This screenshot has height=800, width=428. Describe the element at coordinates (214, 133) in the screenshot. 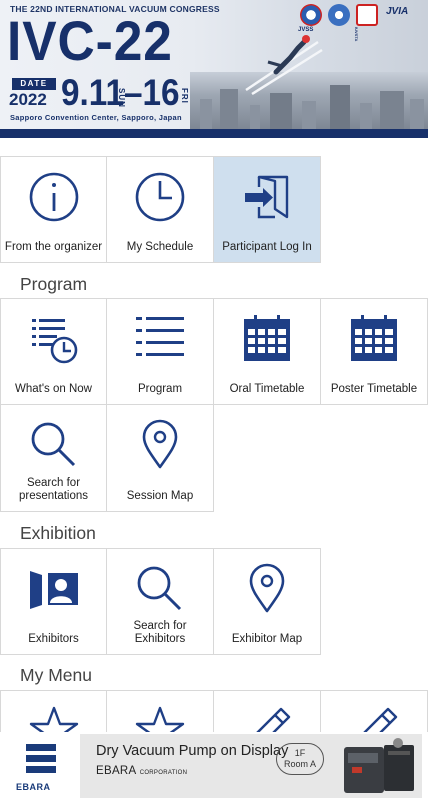

I see `banner-divider` at that location.